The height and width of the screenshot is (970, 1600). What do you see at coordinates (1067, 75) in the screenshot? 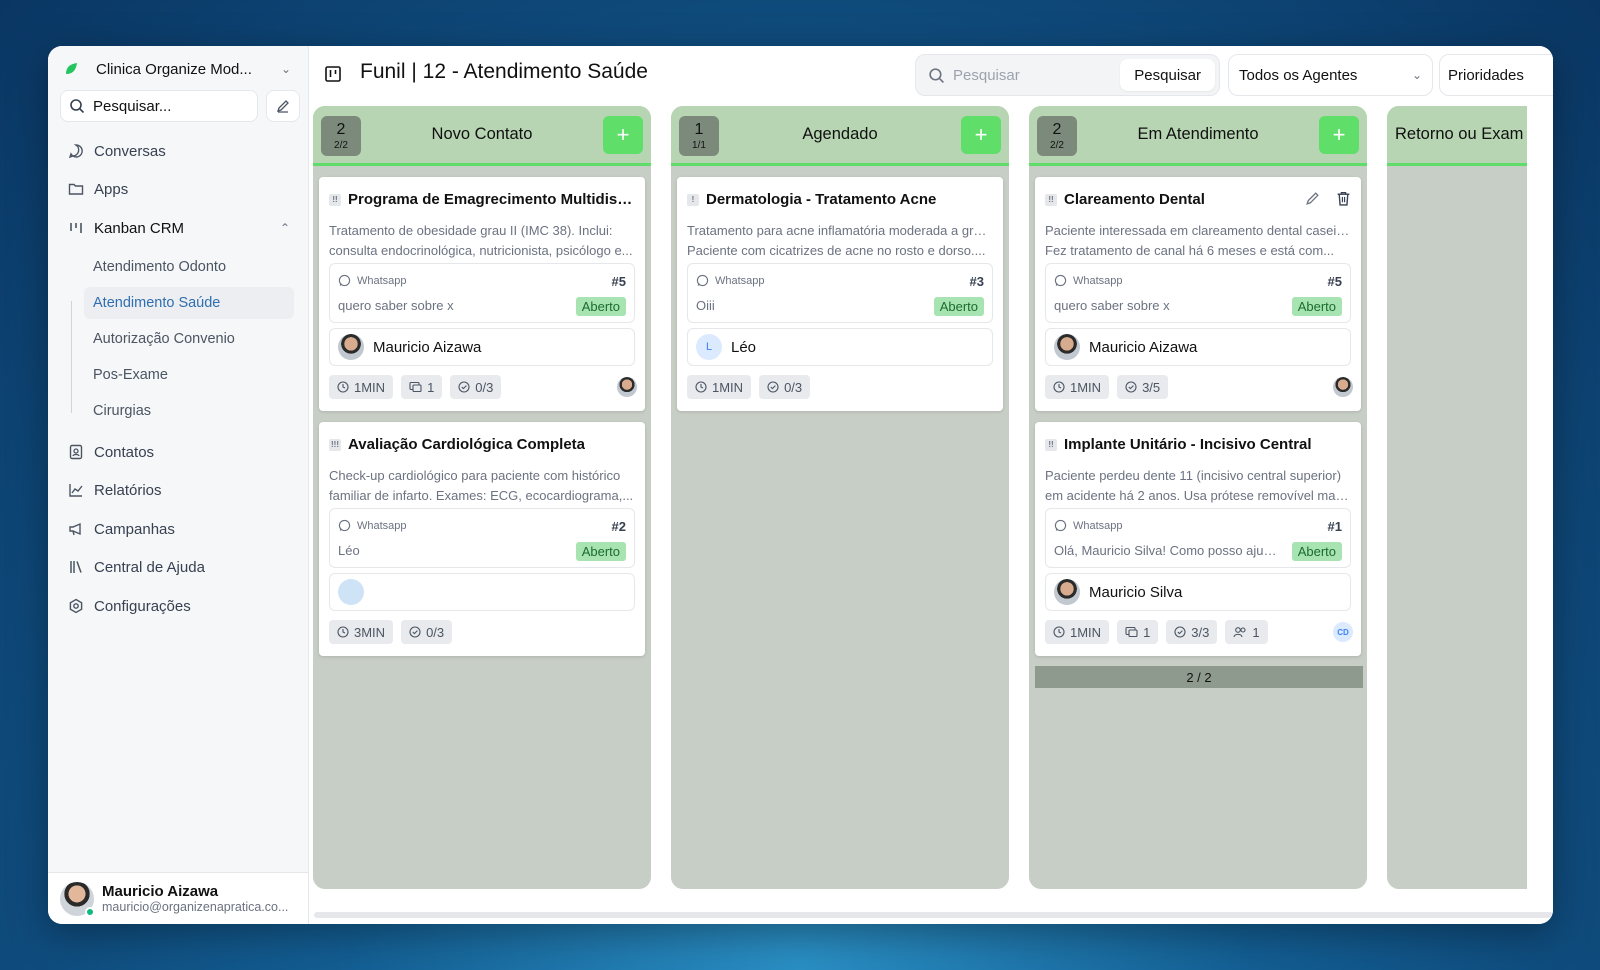
I see `board-search: Pesquisar Pesquisar` at bounding box center [1067, 75].